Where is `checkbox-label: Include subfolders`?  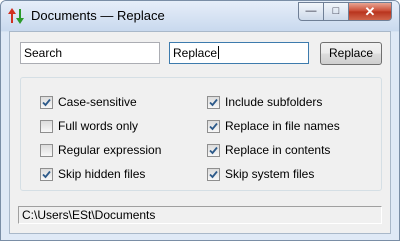 checkbox-label: Include subfolders is located at coordinates (274, 102).